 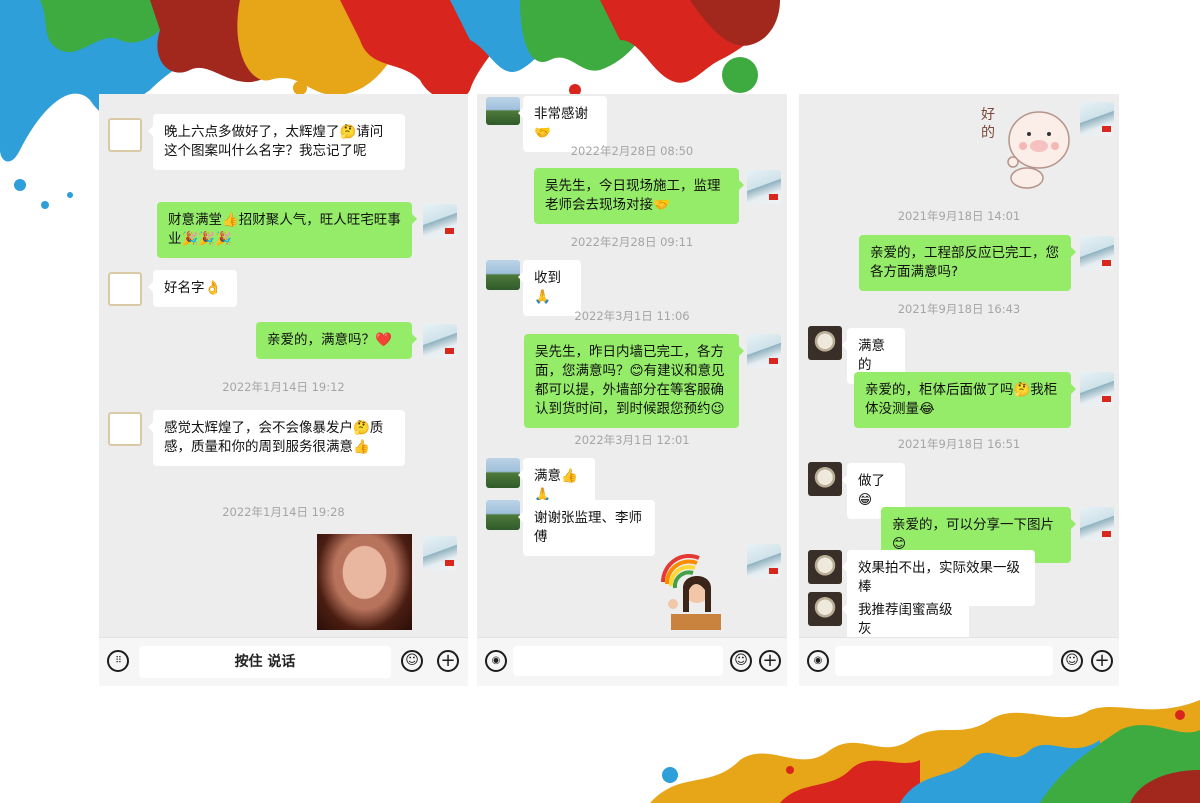 I want to click on timestamp: 2022年2月28日 08:50, so click(x=632, y=151).